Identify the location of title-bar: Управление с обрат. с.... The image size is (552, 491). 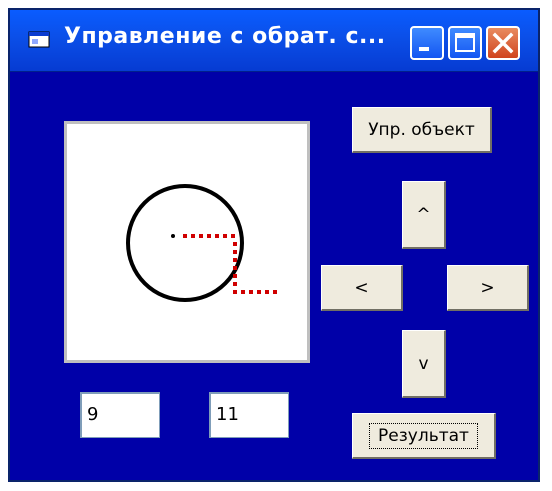
(274, 41).